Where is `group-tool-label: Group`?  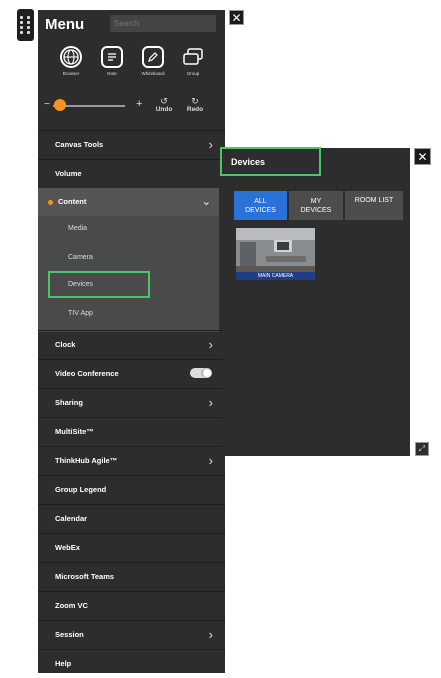
group-tool-label: Group is located at coordinates (193, 73).